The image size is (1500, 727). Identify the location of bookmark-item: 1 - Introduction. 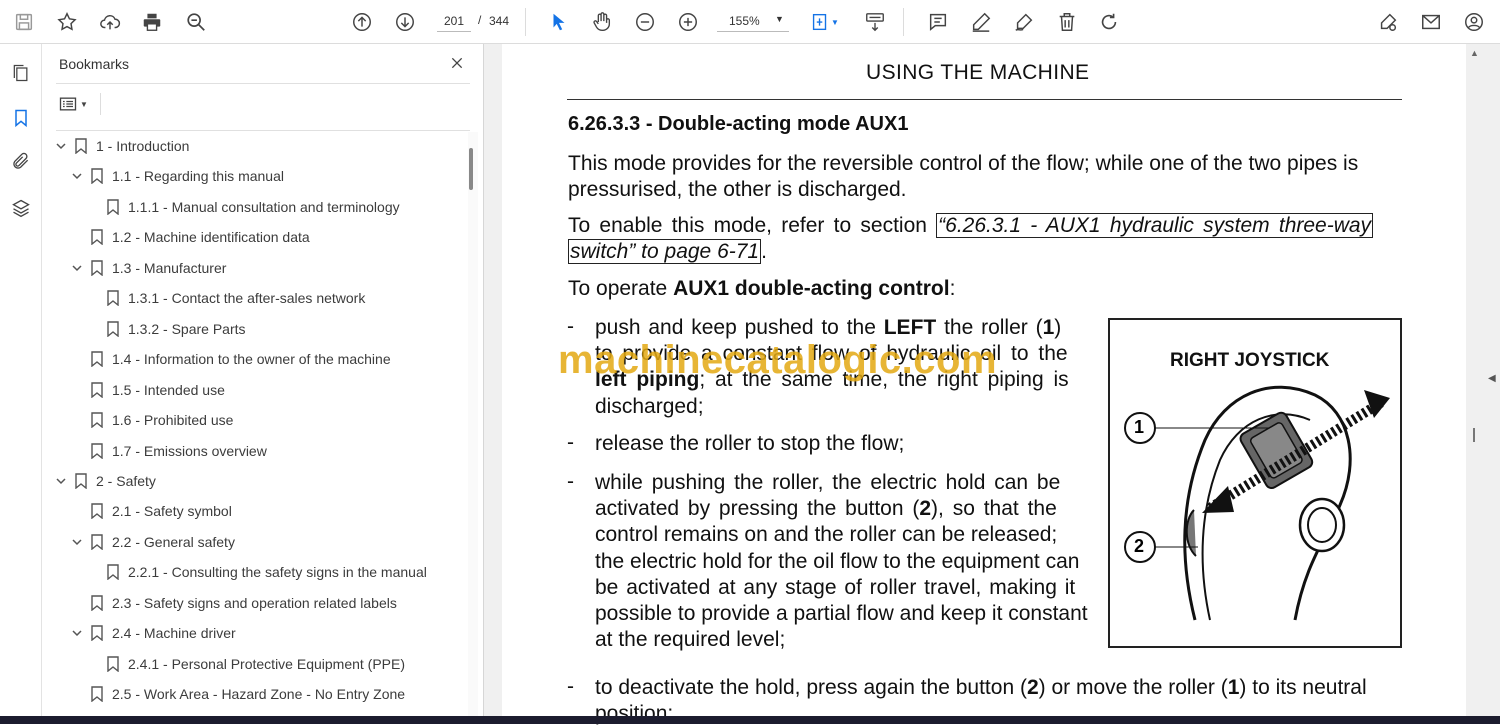
(255, 146).